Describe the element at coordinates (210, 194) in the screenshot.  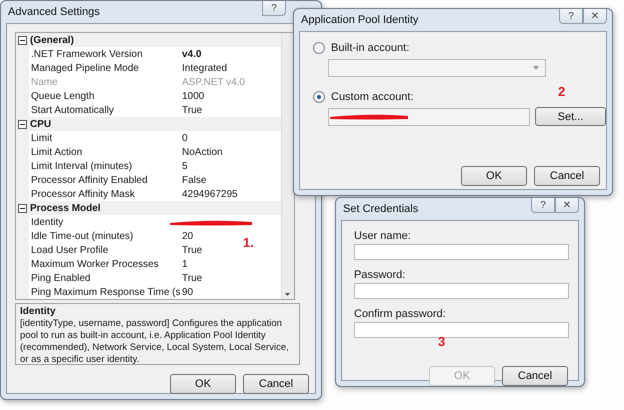
I see `property-value: 4294967295` at that location.